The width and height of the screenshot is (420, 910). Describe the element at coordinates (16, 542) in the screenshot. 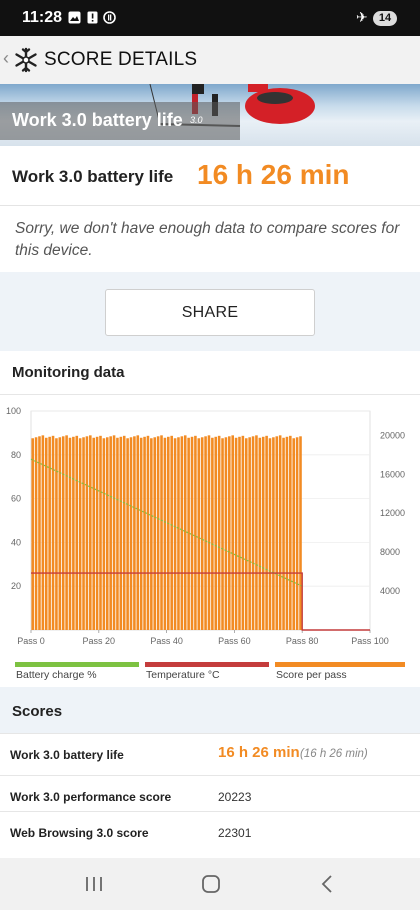

I see `y-left-tick-label: 40` at that location.